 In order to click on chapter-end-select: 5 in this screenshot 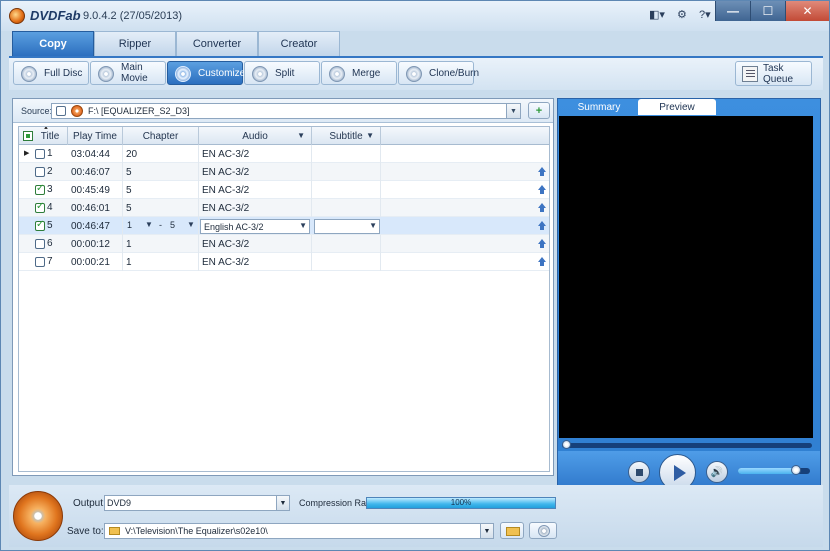, I will do `click(172, 225)`.